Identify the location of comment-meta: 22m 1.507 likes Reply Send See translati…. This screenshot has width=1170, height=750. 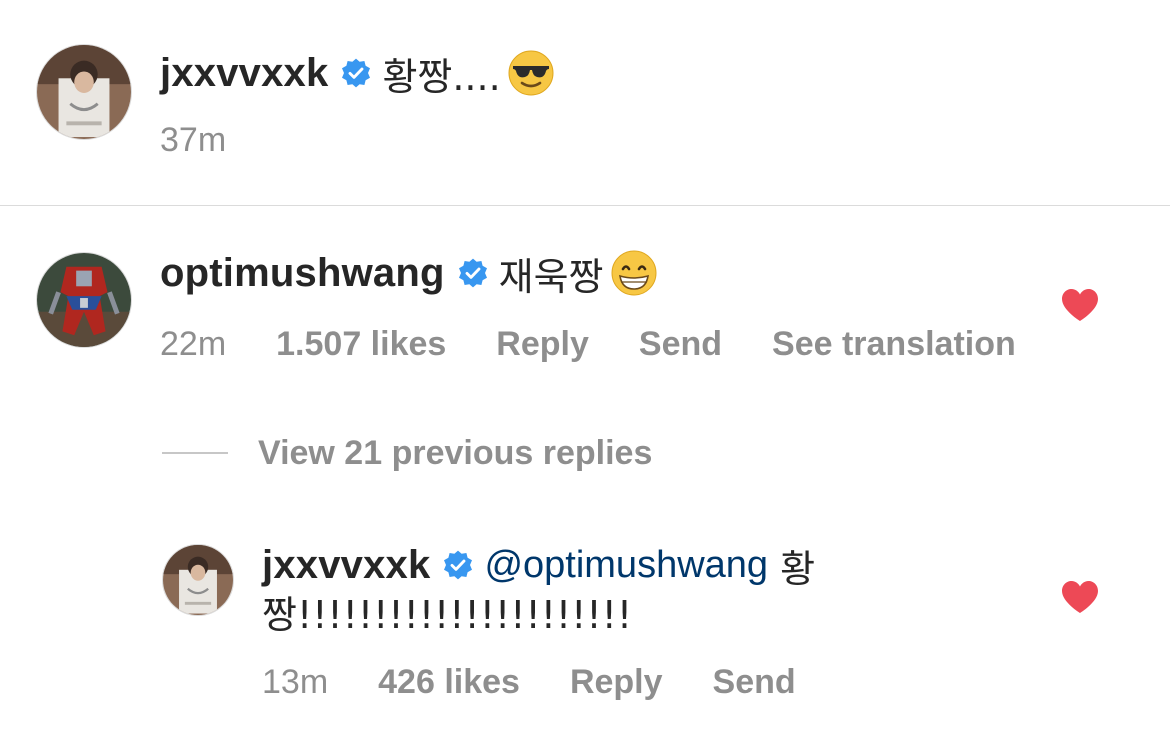
(588, 344).